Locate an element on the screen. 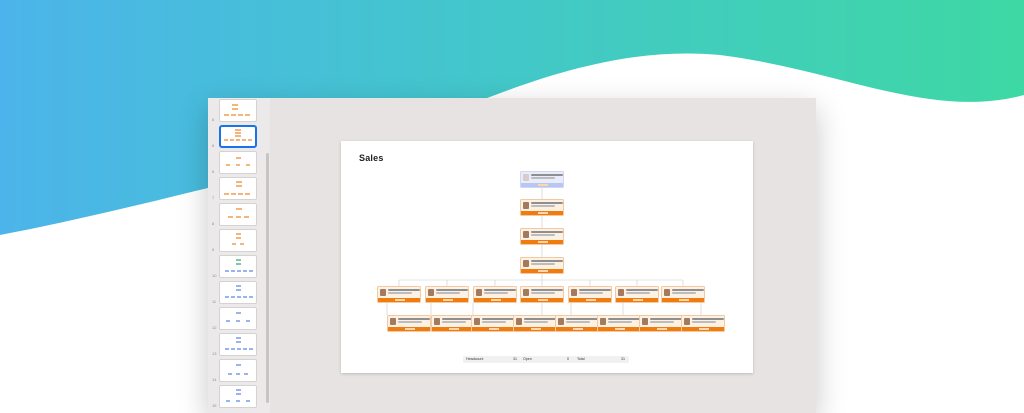  slide-thumbnail: 7 is located at coordinates (237, 189).